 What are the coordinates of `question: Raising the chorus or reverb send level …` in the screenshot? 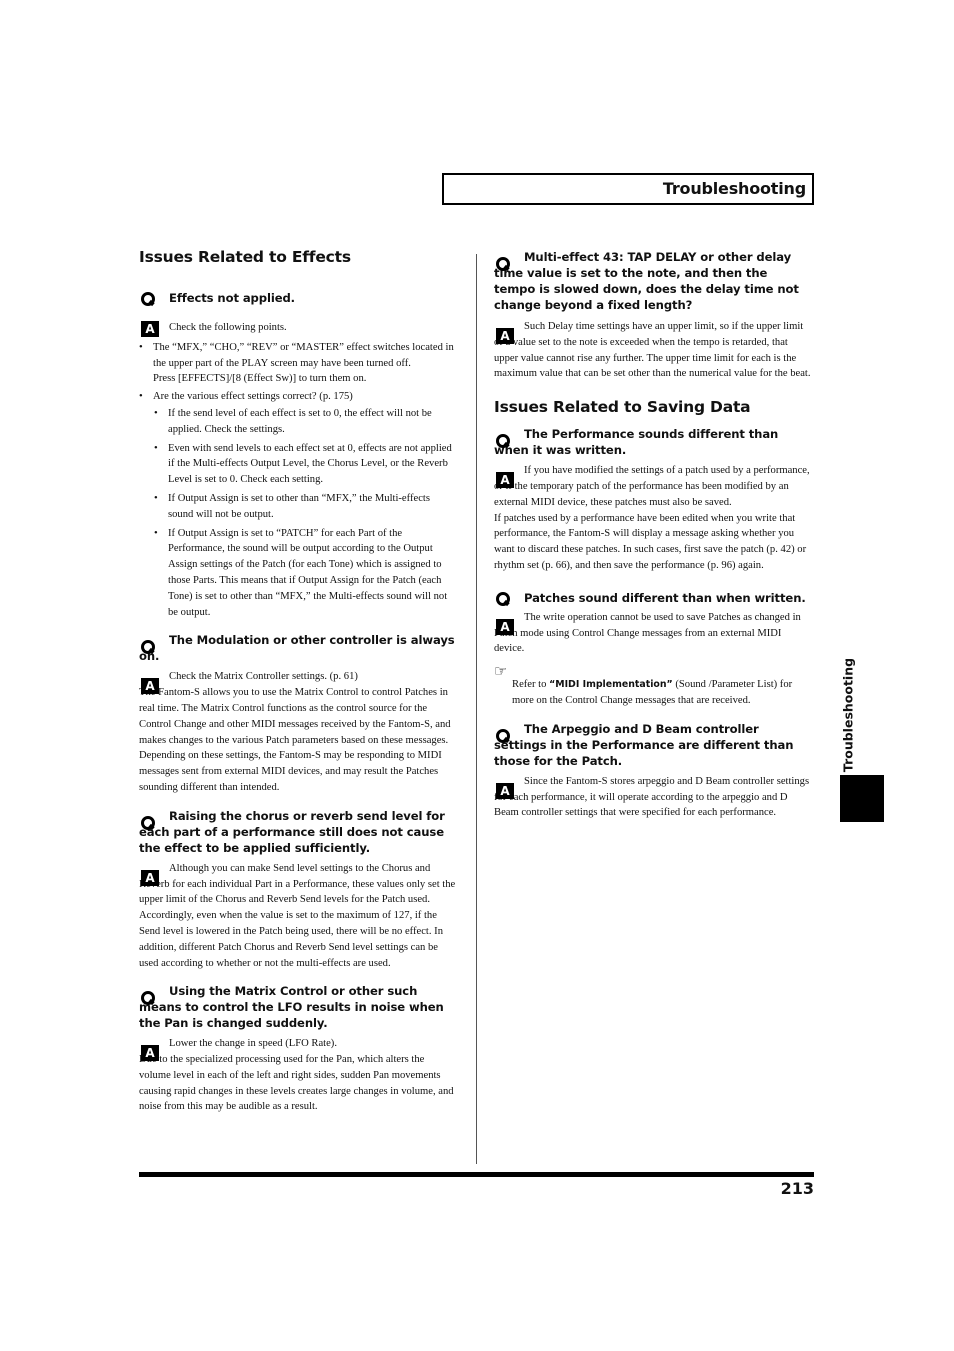 It's located at (292, 831).